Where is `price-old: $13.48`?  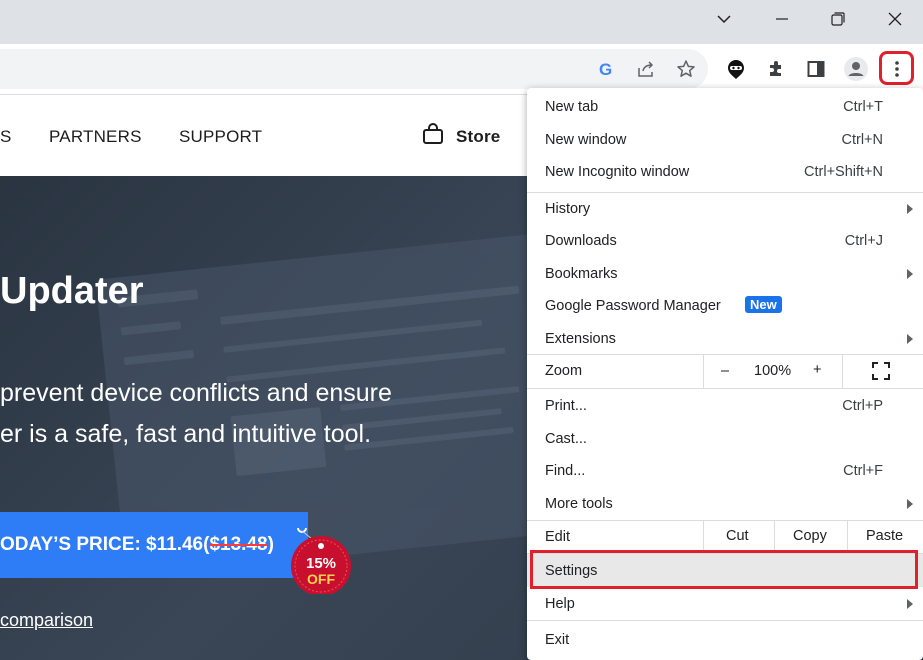
price-old: $13.48 is located at coordinates (238, 544).